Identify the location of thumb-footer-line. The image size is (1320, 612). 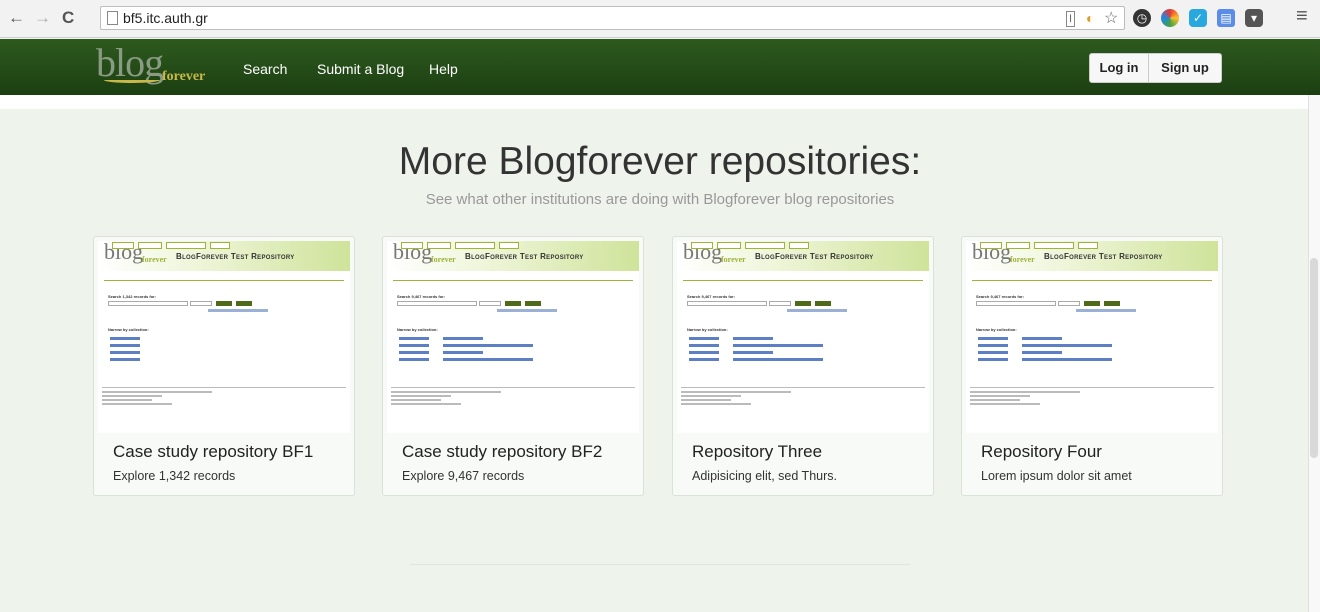
(1092, 387).